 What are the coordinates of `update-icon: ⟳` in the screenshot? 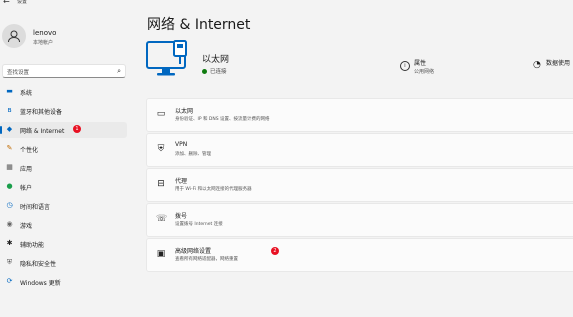 It's located at (9, 281).